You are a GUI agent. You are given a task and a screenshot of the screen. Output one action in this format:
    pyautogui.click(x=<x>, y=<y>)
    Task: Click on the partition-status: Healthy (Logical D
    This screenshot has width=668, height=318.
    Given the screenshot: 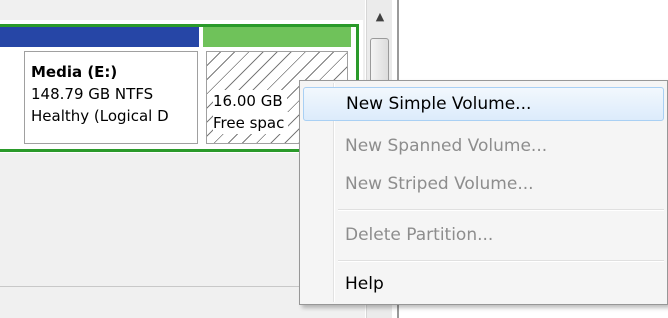 What is the action you would take?
    pyautogui.click(x=100, y=116)
    